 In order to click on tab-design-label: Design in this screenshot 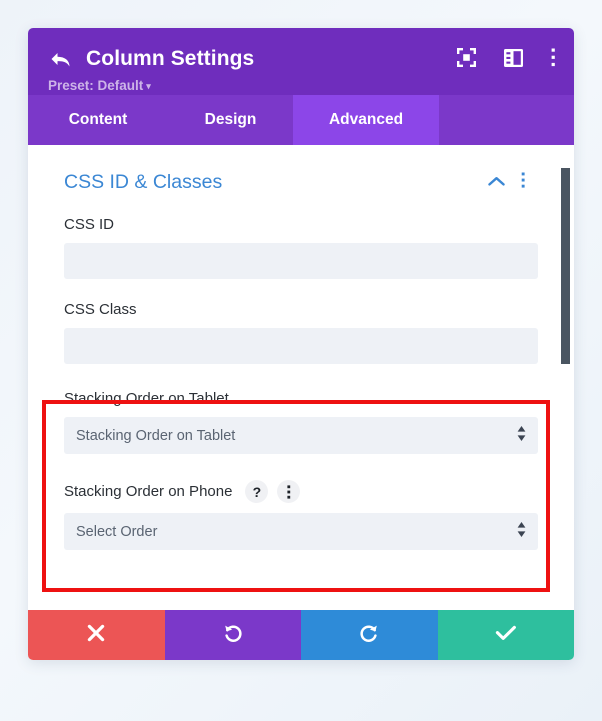, I will do `click(230, 119)`.